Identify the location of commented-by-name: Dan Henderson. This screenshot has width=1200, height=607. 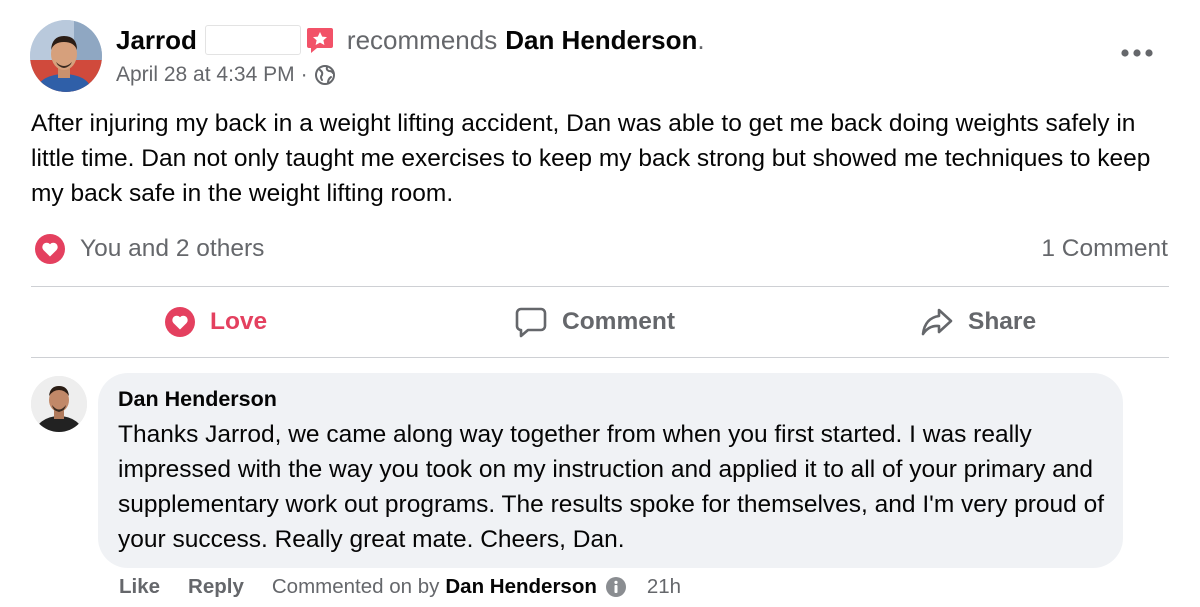
(521, 587).